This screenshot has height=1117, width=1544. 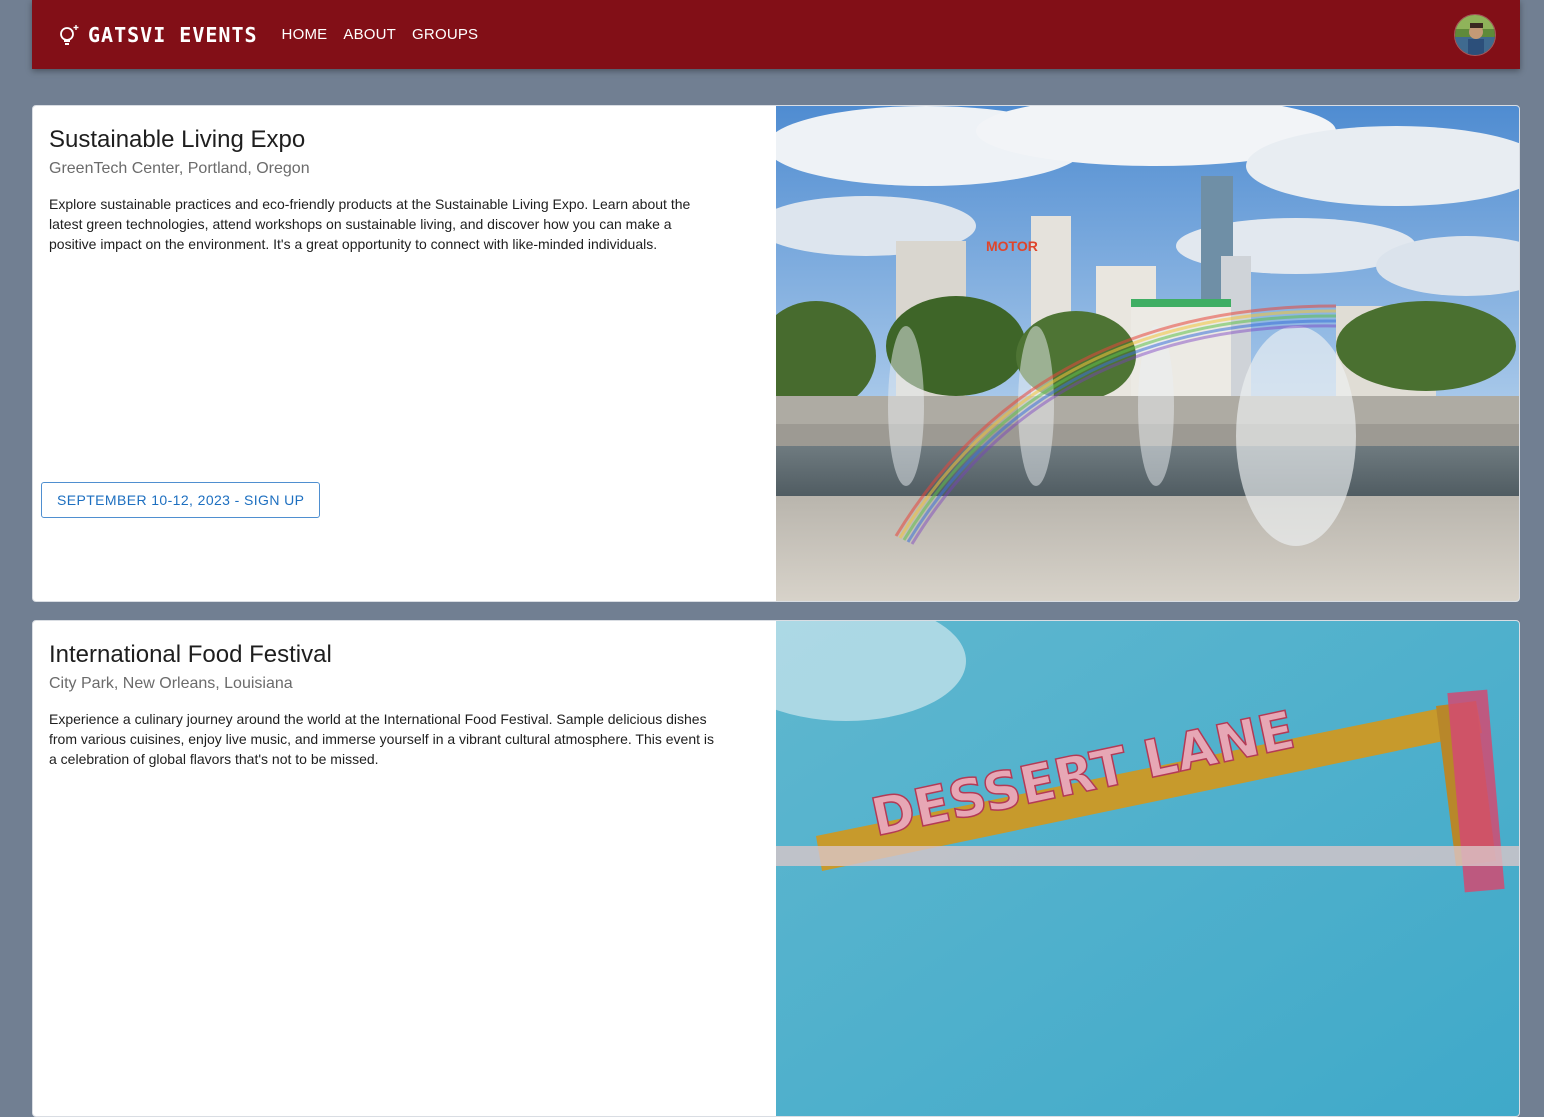 What do you see at coordinates (445, 34) in the screenshot?
I see `nav-groups-link: GROUPS` at bounding box center [445, 34].